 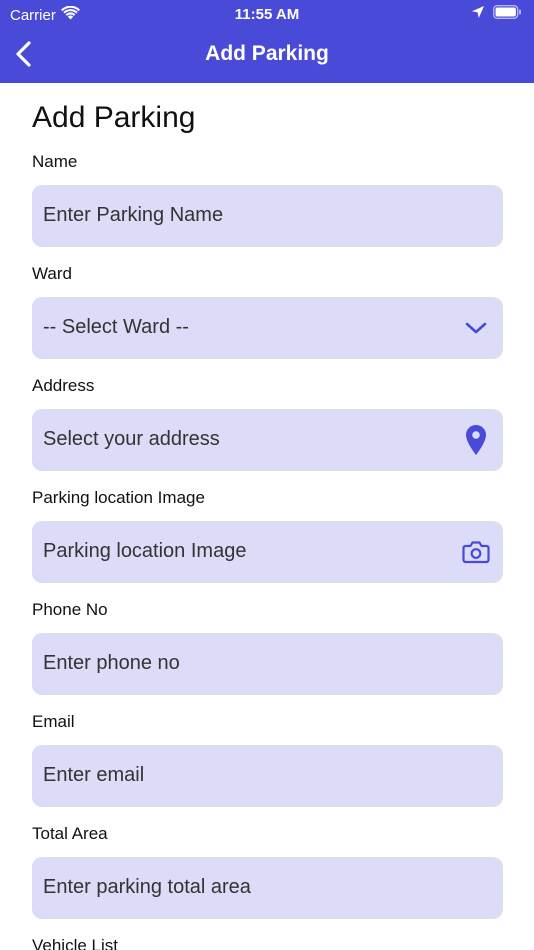 I want to click on vehicle-list-label: Vehicle List, so click(x=75, y=943).